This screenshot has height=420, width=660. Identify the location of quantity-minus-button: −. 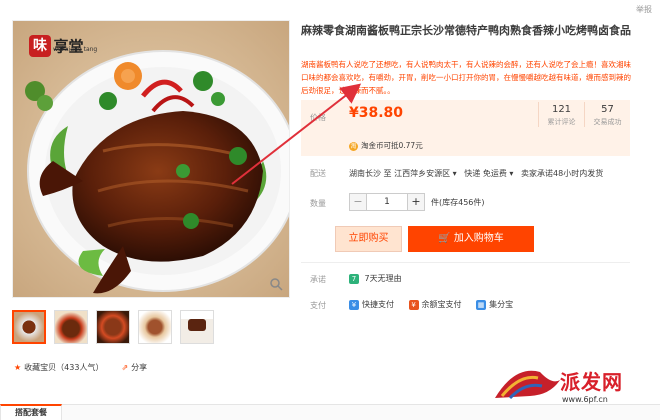
(358, 202).